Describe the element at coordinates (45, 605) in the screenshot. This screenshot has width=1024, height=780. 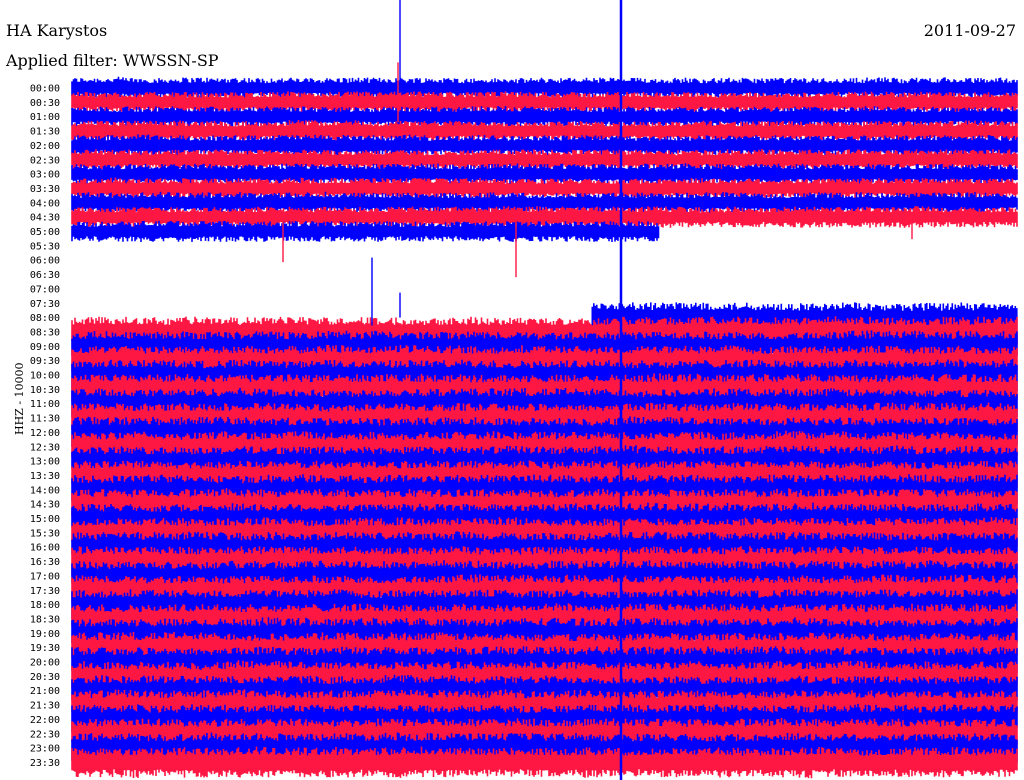
I see `time-tick-label: 18:00` at that location.